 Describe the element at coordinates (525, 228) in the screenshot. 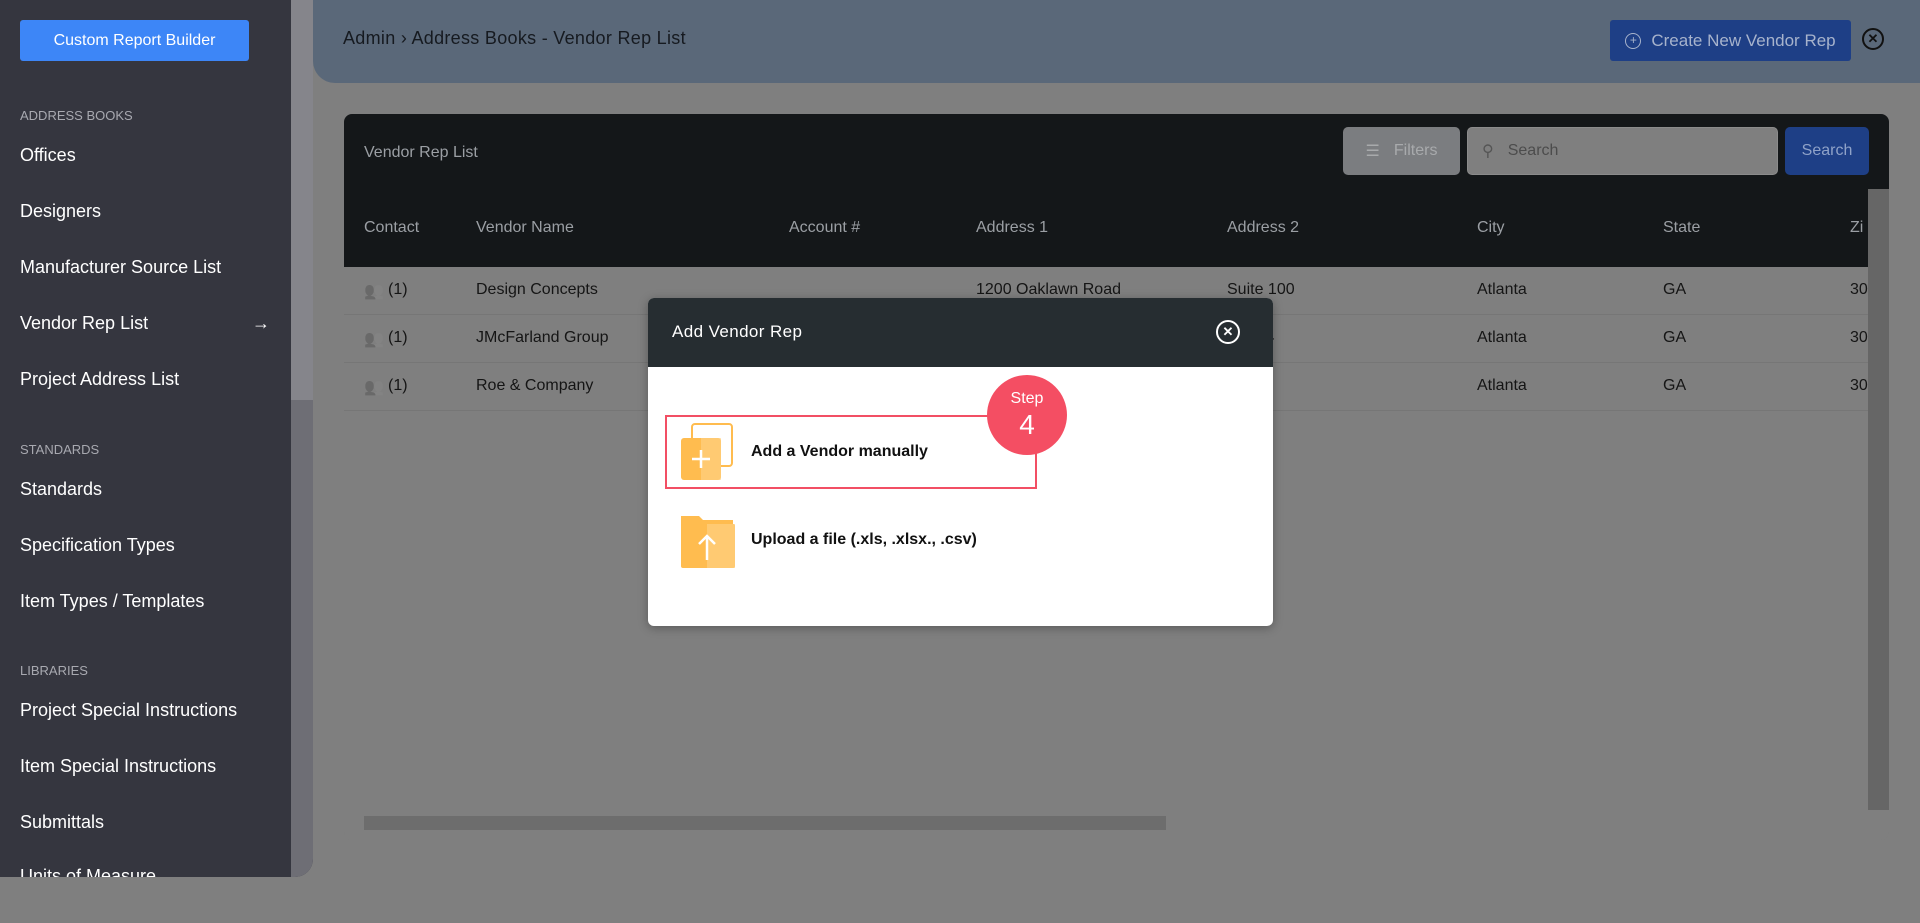

I see `column-header-vendor-name: Vendor Name` at that location.